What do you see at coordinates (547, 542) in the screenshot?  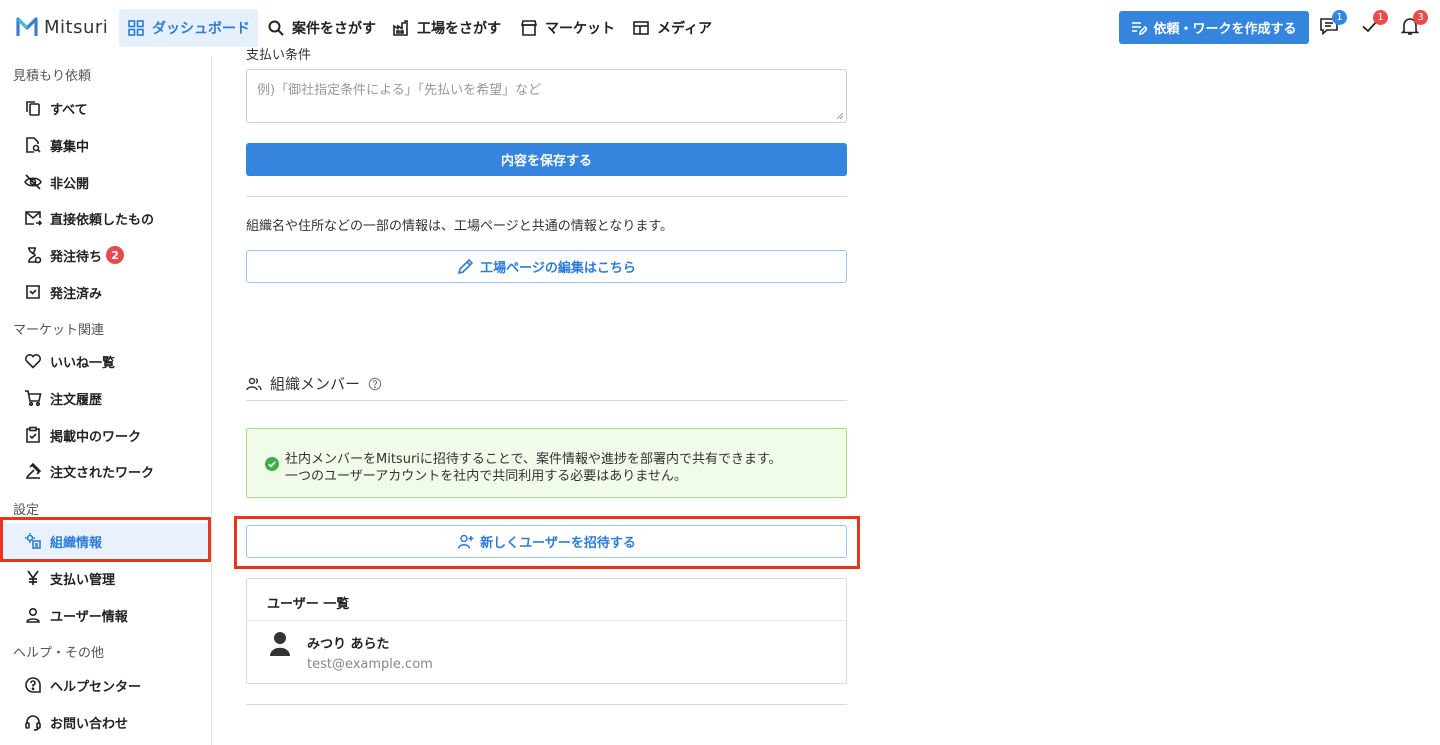 I see `highlight-box-invite` at bounding box center [547, 542].